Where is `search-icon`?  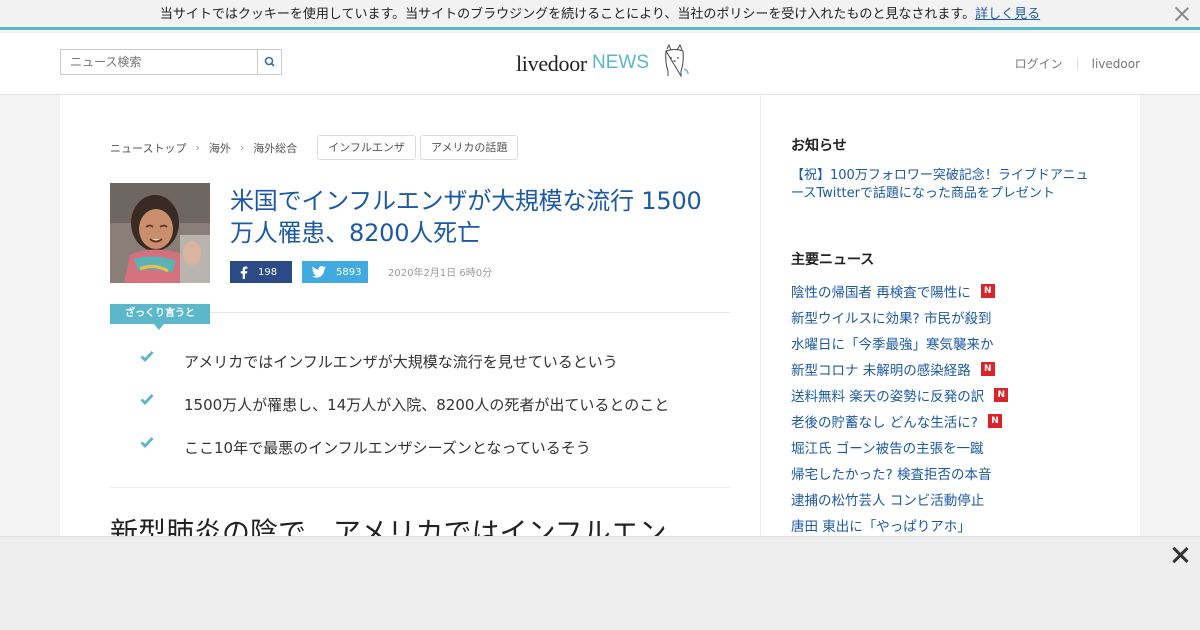 search-icon is located at coordinates (269, 61).